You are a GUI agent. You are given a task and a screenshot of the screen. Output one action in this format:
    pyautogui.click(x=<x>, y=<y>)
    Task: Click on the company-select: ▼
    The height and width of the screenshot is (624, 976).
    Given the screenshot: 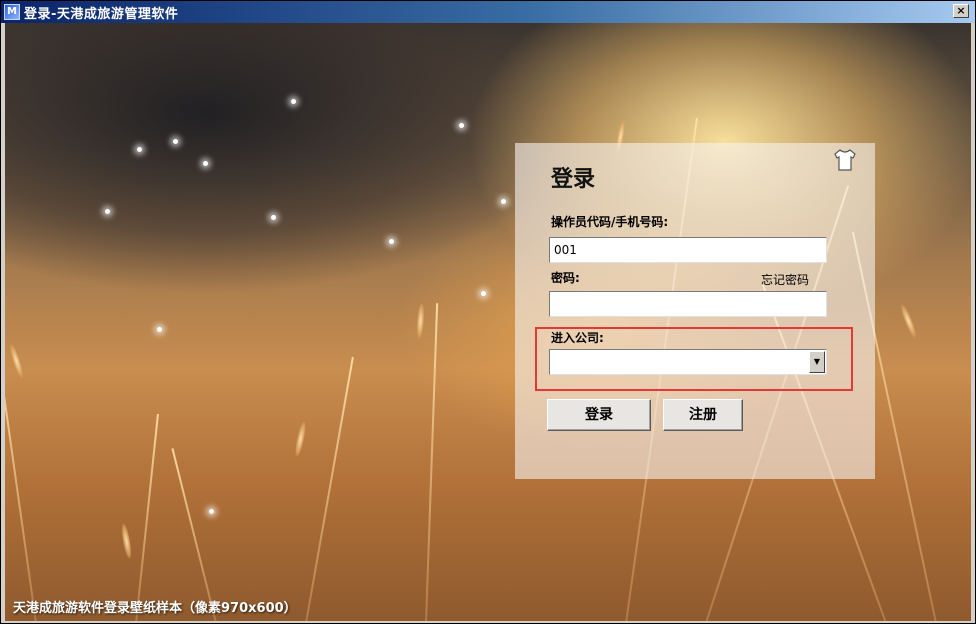 What is the action you would take?
    pyautogui.click(x=688, y=362)
    